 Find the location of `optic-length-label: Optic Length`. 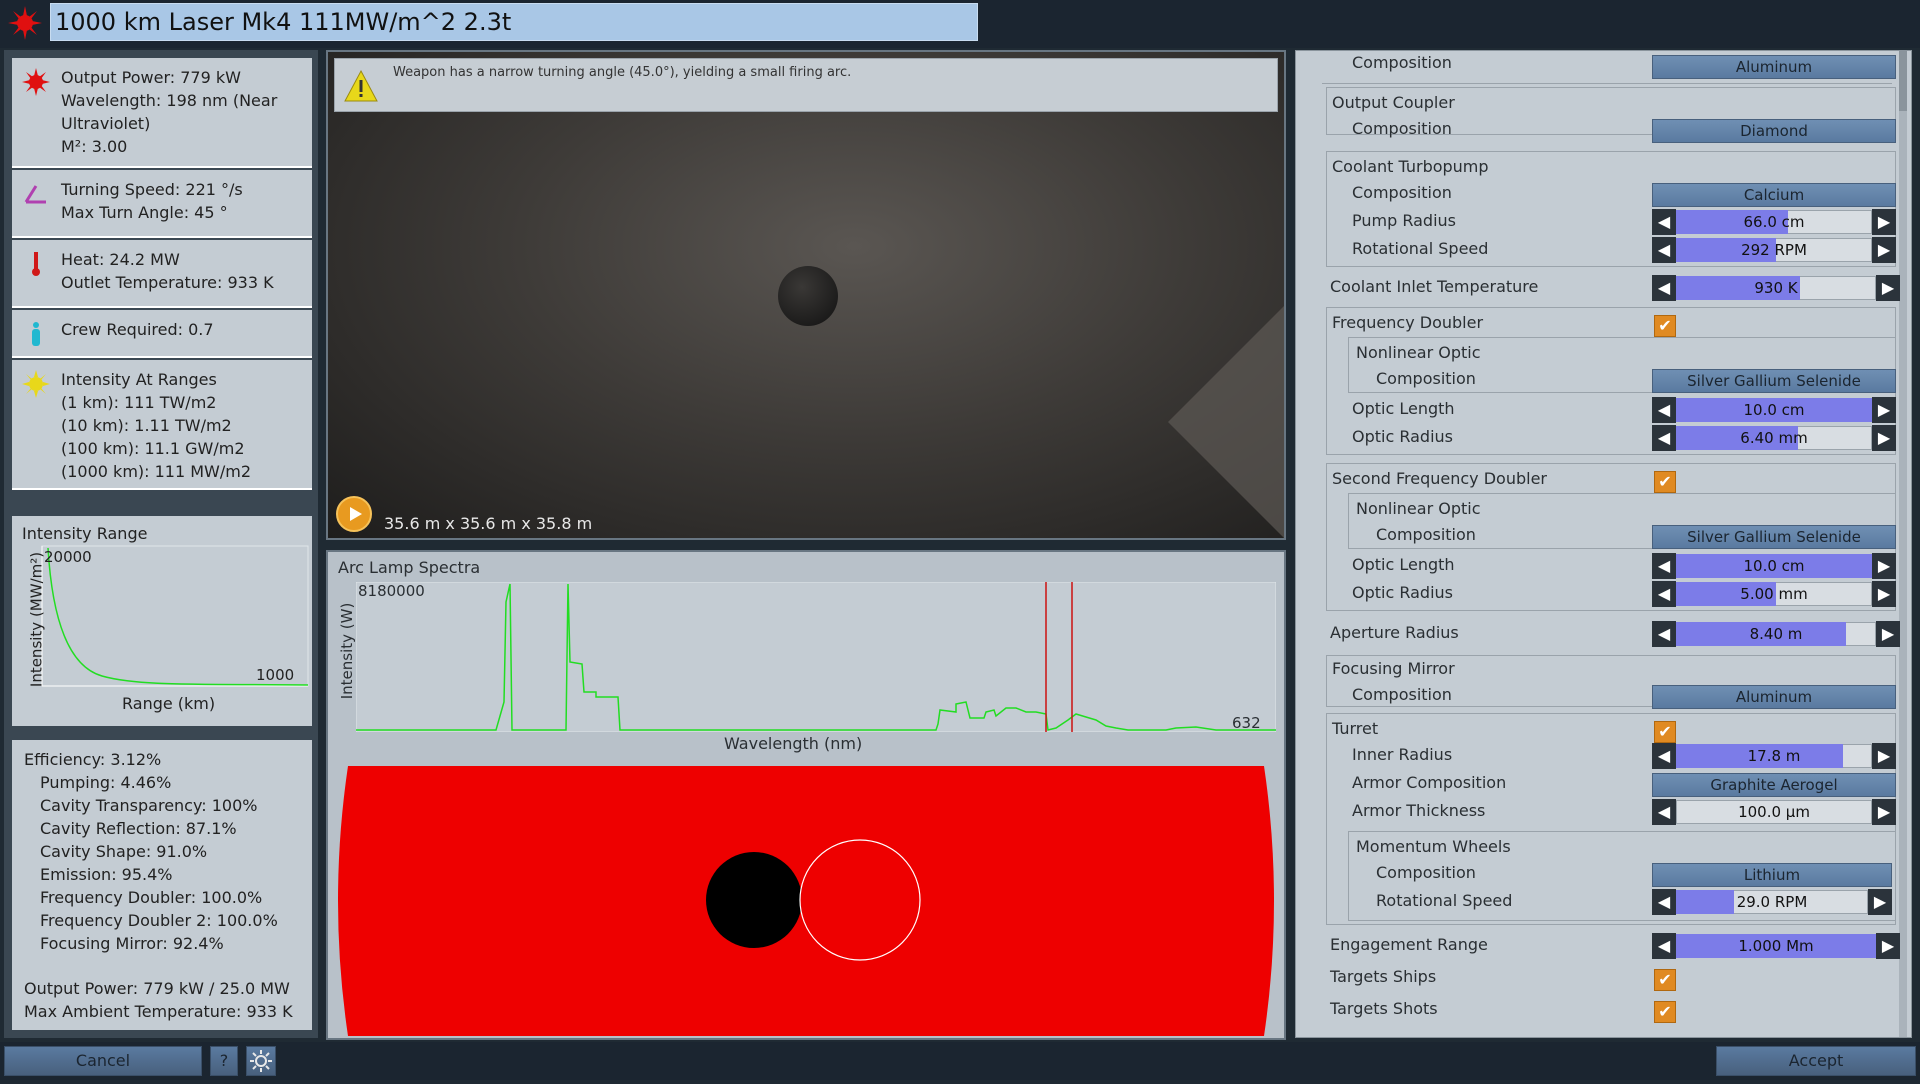

optic-length-label: Optic Length is located at coordinates (1403, 408).